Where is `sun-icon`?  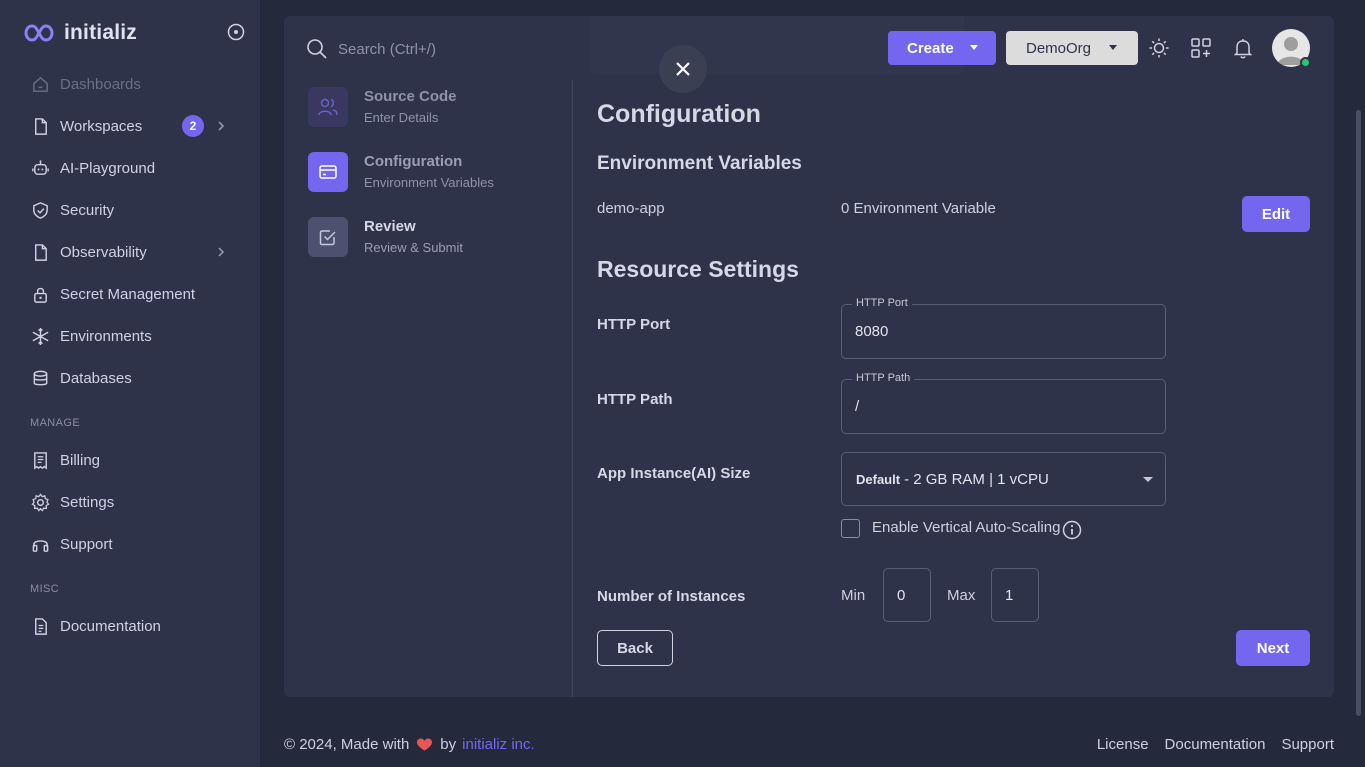
sun-icon is located at coordinates (1159, 48).